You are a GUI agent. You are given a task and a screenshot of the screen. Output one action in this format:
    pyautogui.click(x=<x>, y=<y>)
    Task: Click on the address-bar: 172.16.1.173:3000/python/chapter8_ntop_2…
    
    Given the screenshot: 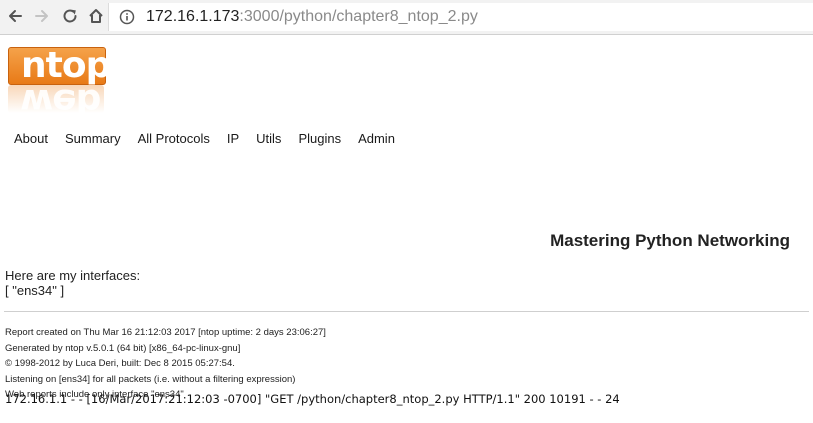 What is the action you would take?
    pyautogui.click(x=460, y=17)
    